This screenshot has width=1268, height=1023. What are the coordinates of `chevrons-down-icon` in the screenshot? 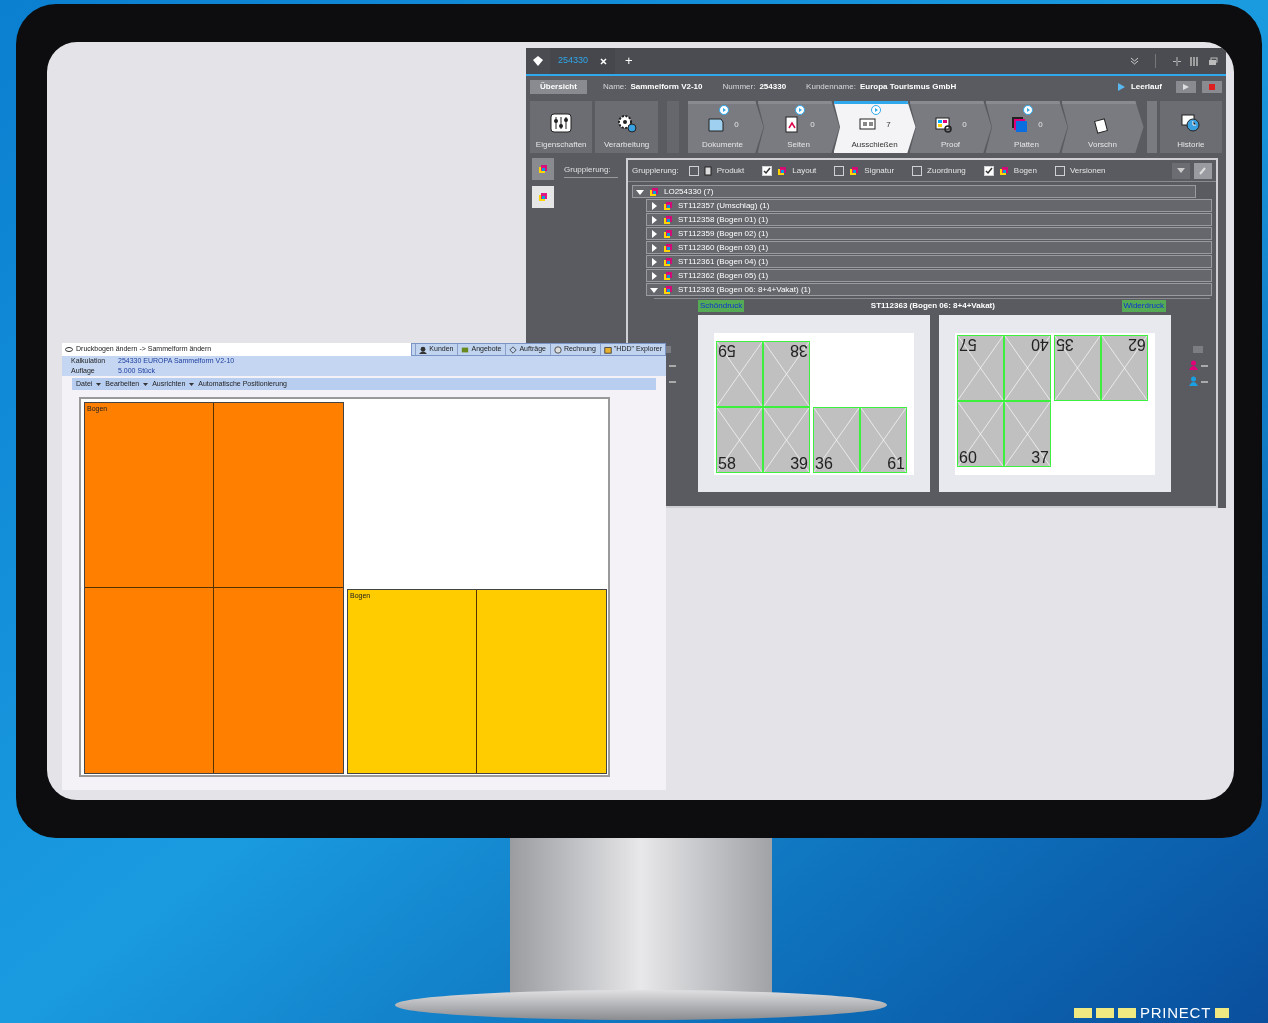 It's located at (1134, 61).